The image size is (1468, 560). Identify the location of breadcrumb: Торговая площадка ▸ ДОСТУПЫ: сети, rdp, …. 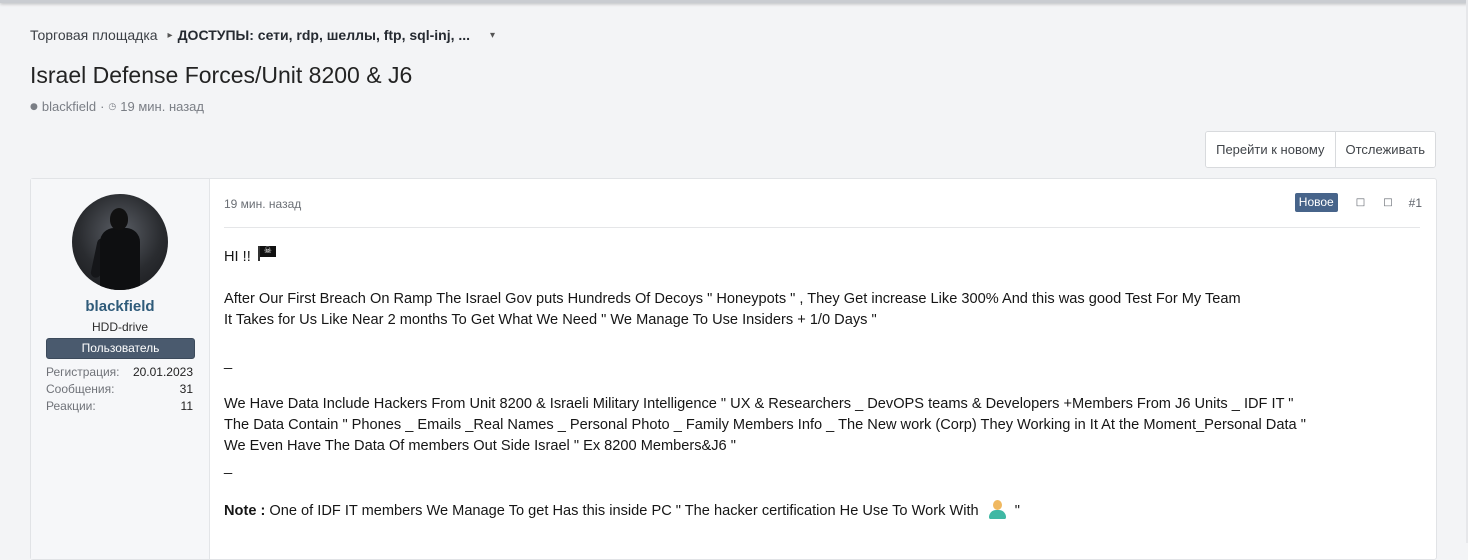
(262, 35).